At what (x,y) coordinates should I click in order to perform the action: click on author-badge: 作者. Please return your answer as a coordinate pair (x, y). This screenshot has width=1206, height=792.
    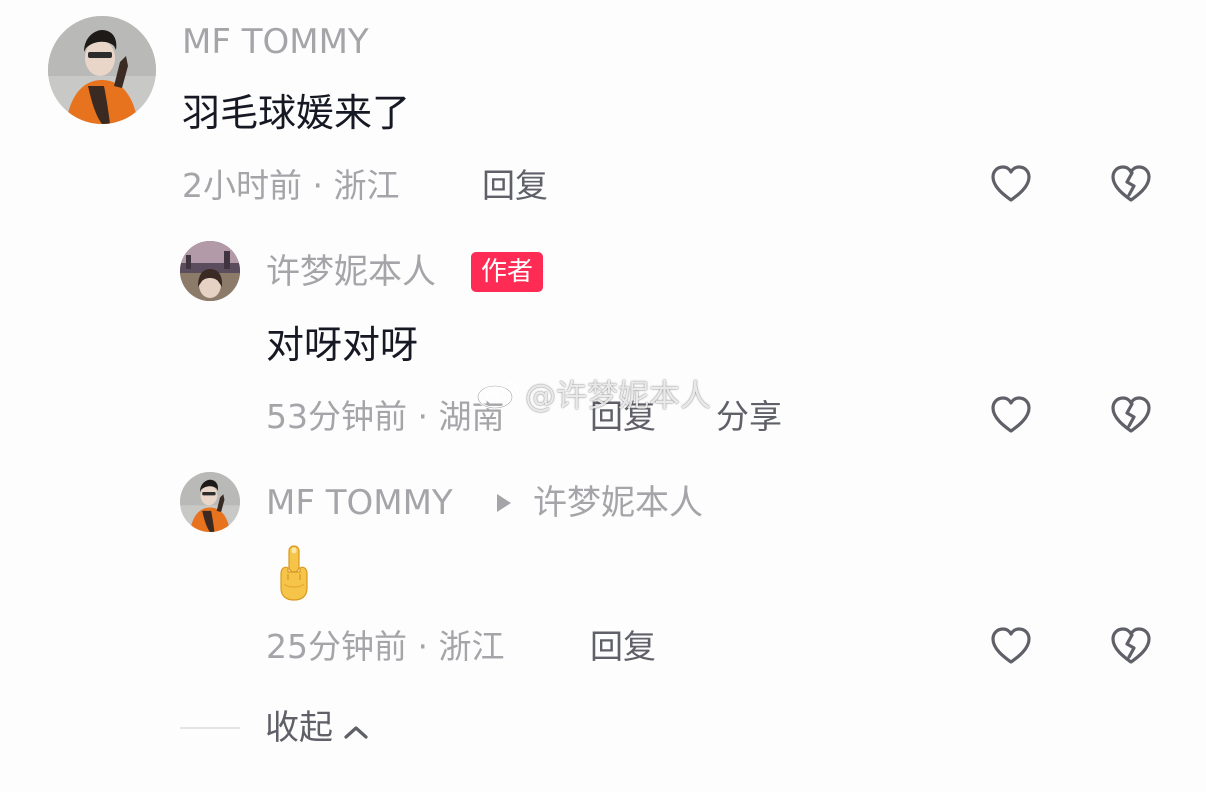
    Looking at the image, I should click on (507, 272).